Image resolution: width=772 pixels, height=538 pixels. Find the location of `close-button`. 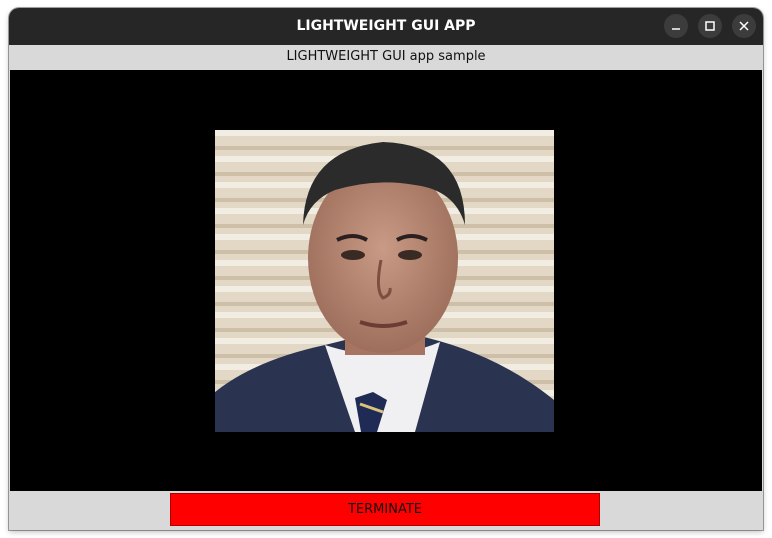

close-button is located at coordinates (744, 26).